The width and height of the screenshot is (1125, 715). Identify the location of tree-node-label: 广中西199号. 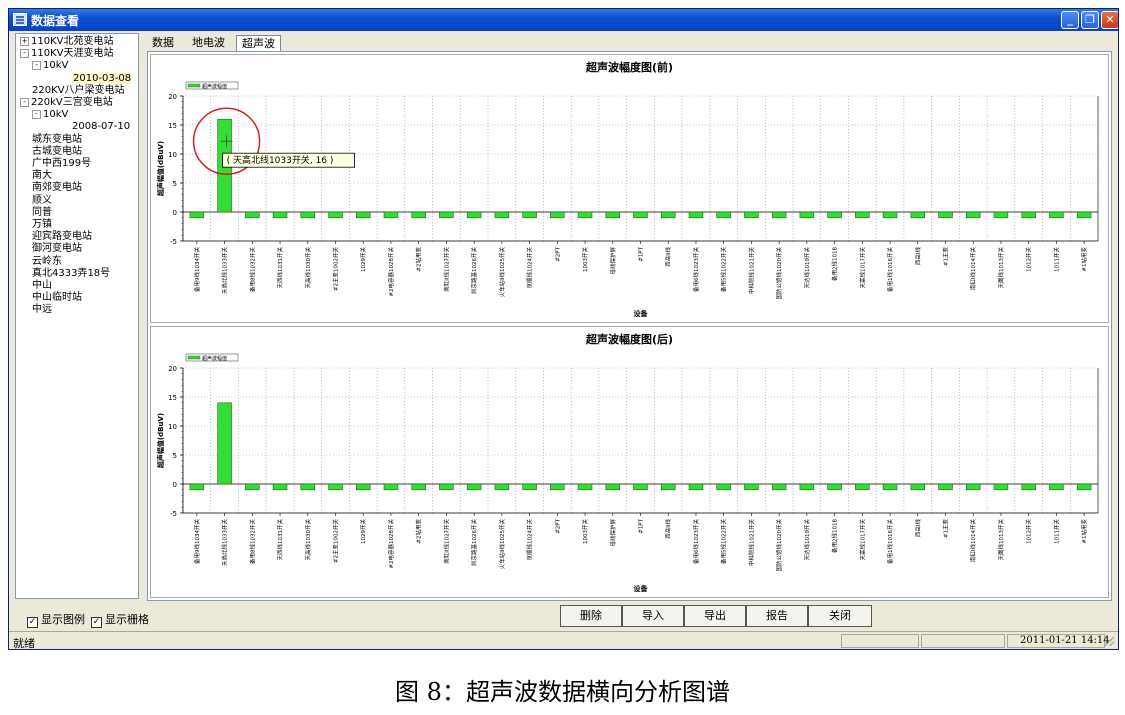
(62, 163).